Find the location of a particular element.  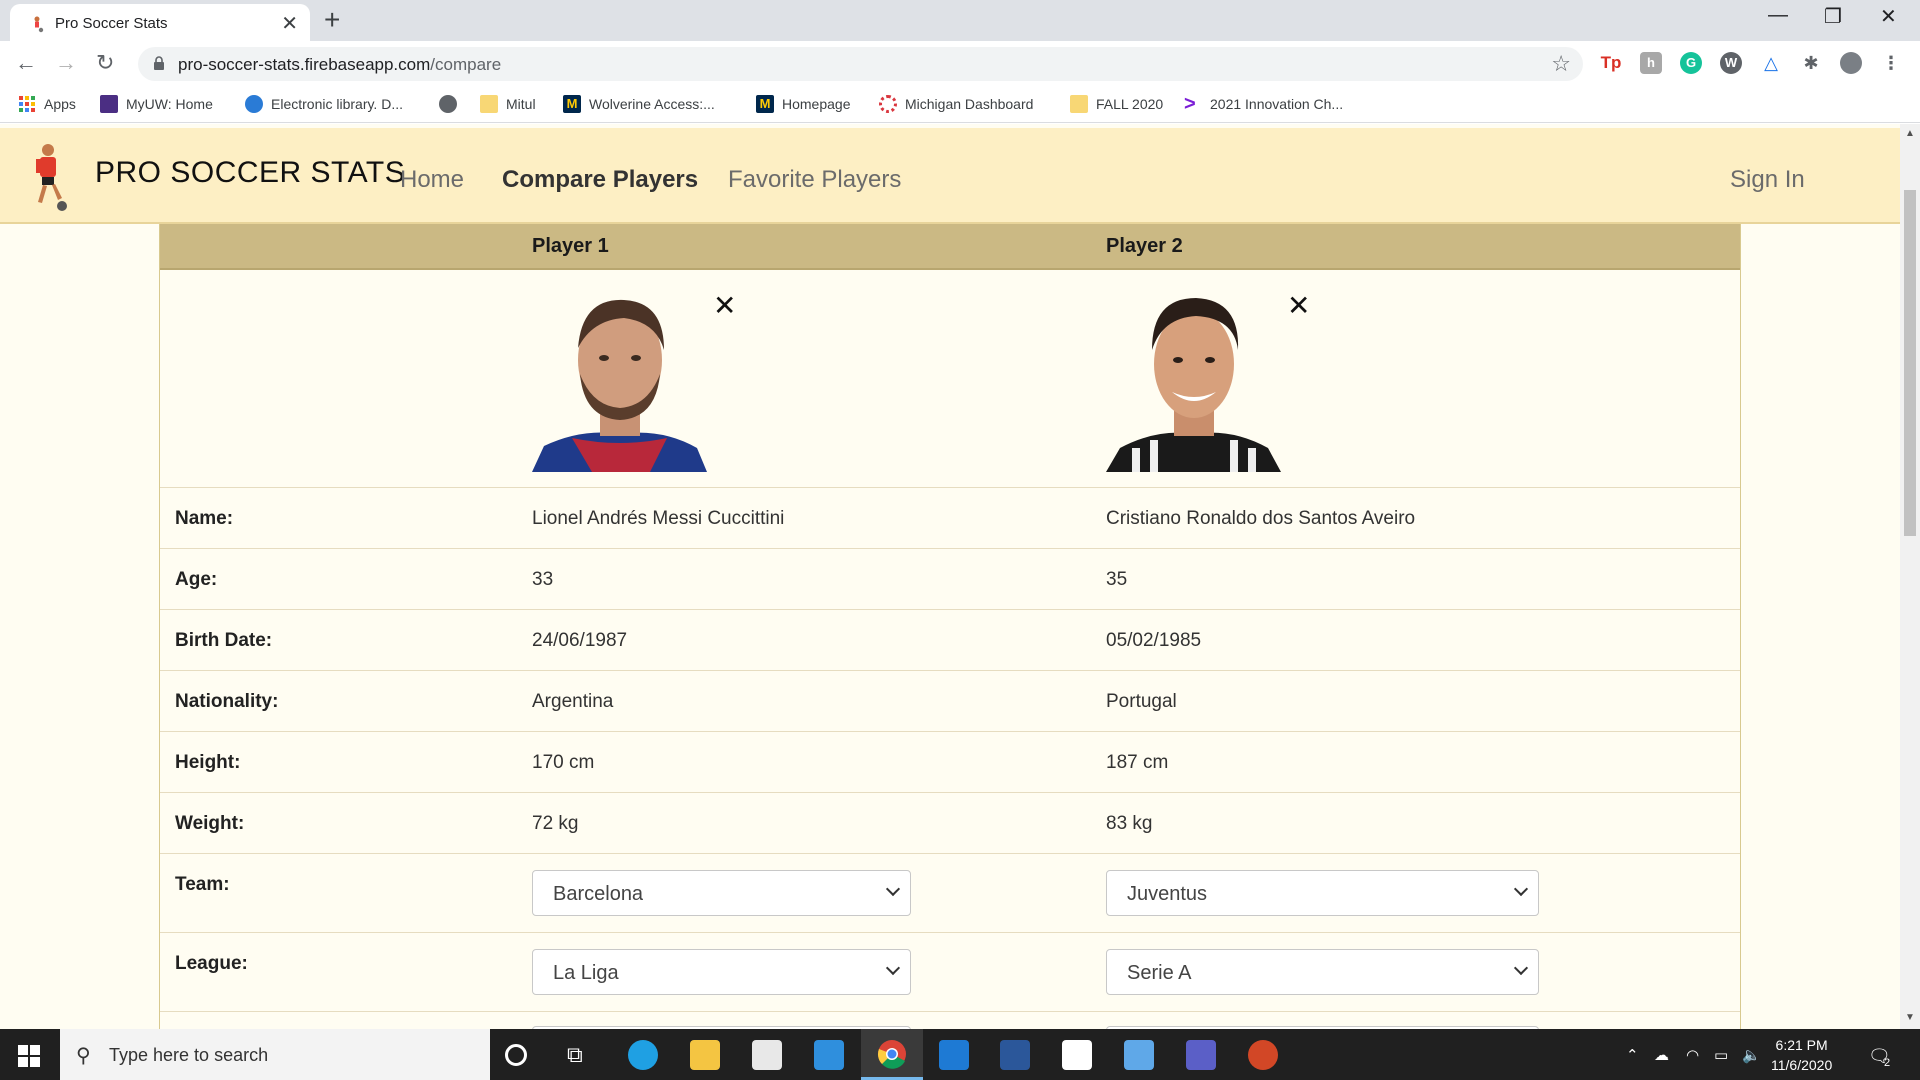

cortana-icon is located at coordinates (516, 1055).